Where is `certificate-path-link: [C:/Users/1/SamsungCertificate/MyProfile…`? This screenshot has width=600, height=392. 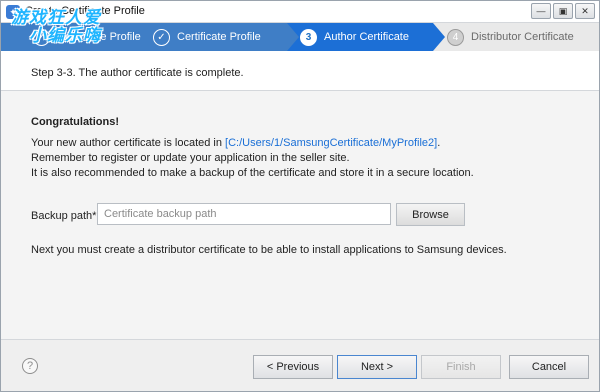
certificate-path-link: [C:/Users/1/SamsungCertificate/MyProfile… is located at coordinates (331, 143).